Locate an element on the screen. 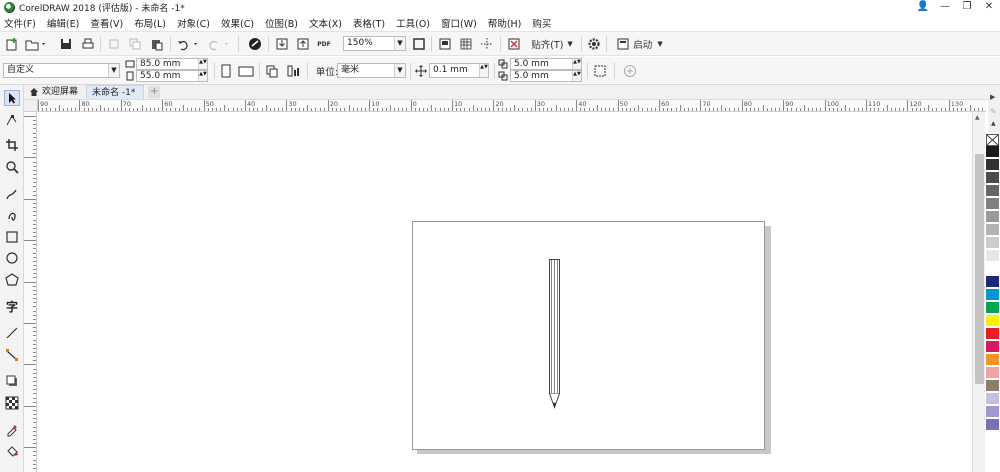 This screenshot has height=472, width=1000. corel-connect-icon is located at coordinates (255, 44).